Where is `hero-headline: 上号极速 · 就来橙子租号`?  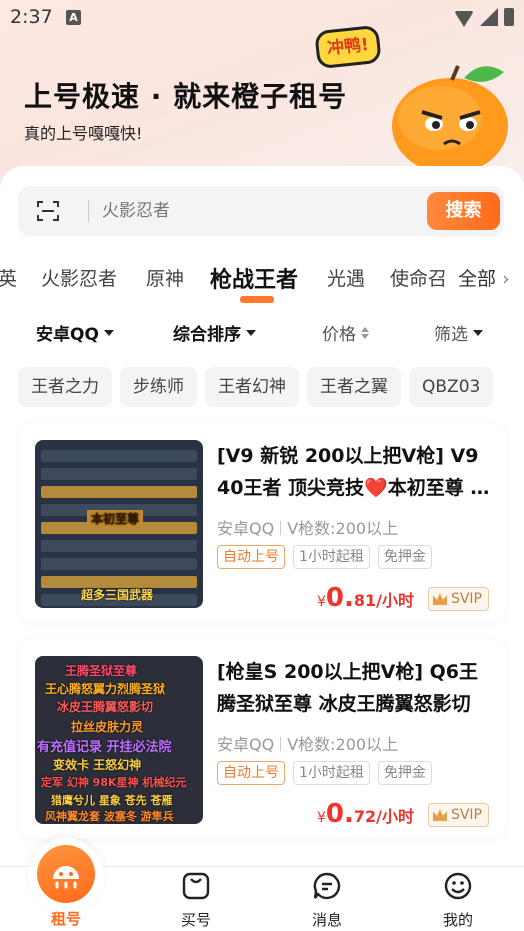 hero-headline: 上号极速 · 就来橙子租号 is located at coordinates (186, 96).